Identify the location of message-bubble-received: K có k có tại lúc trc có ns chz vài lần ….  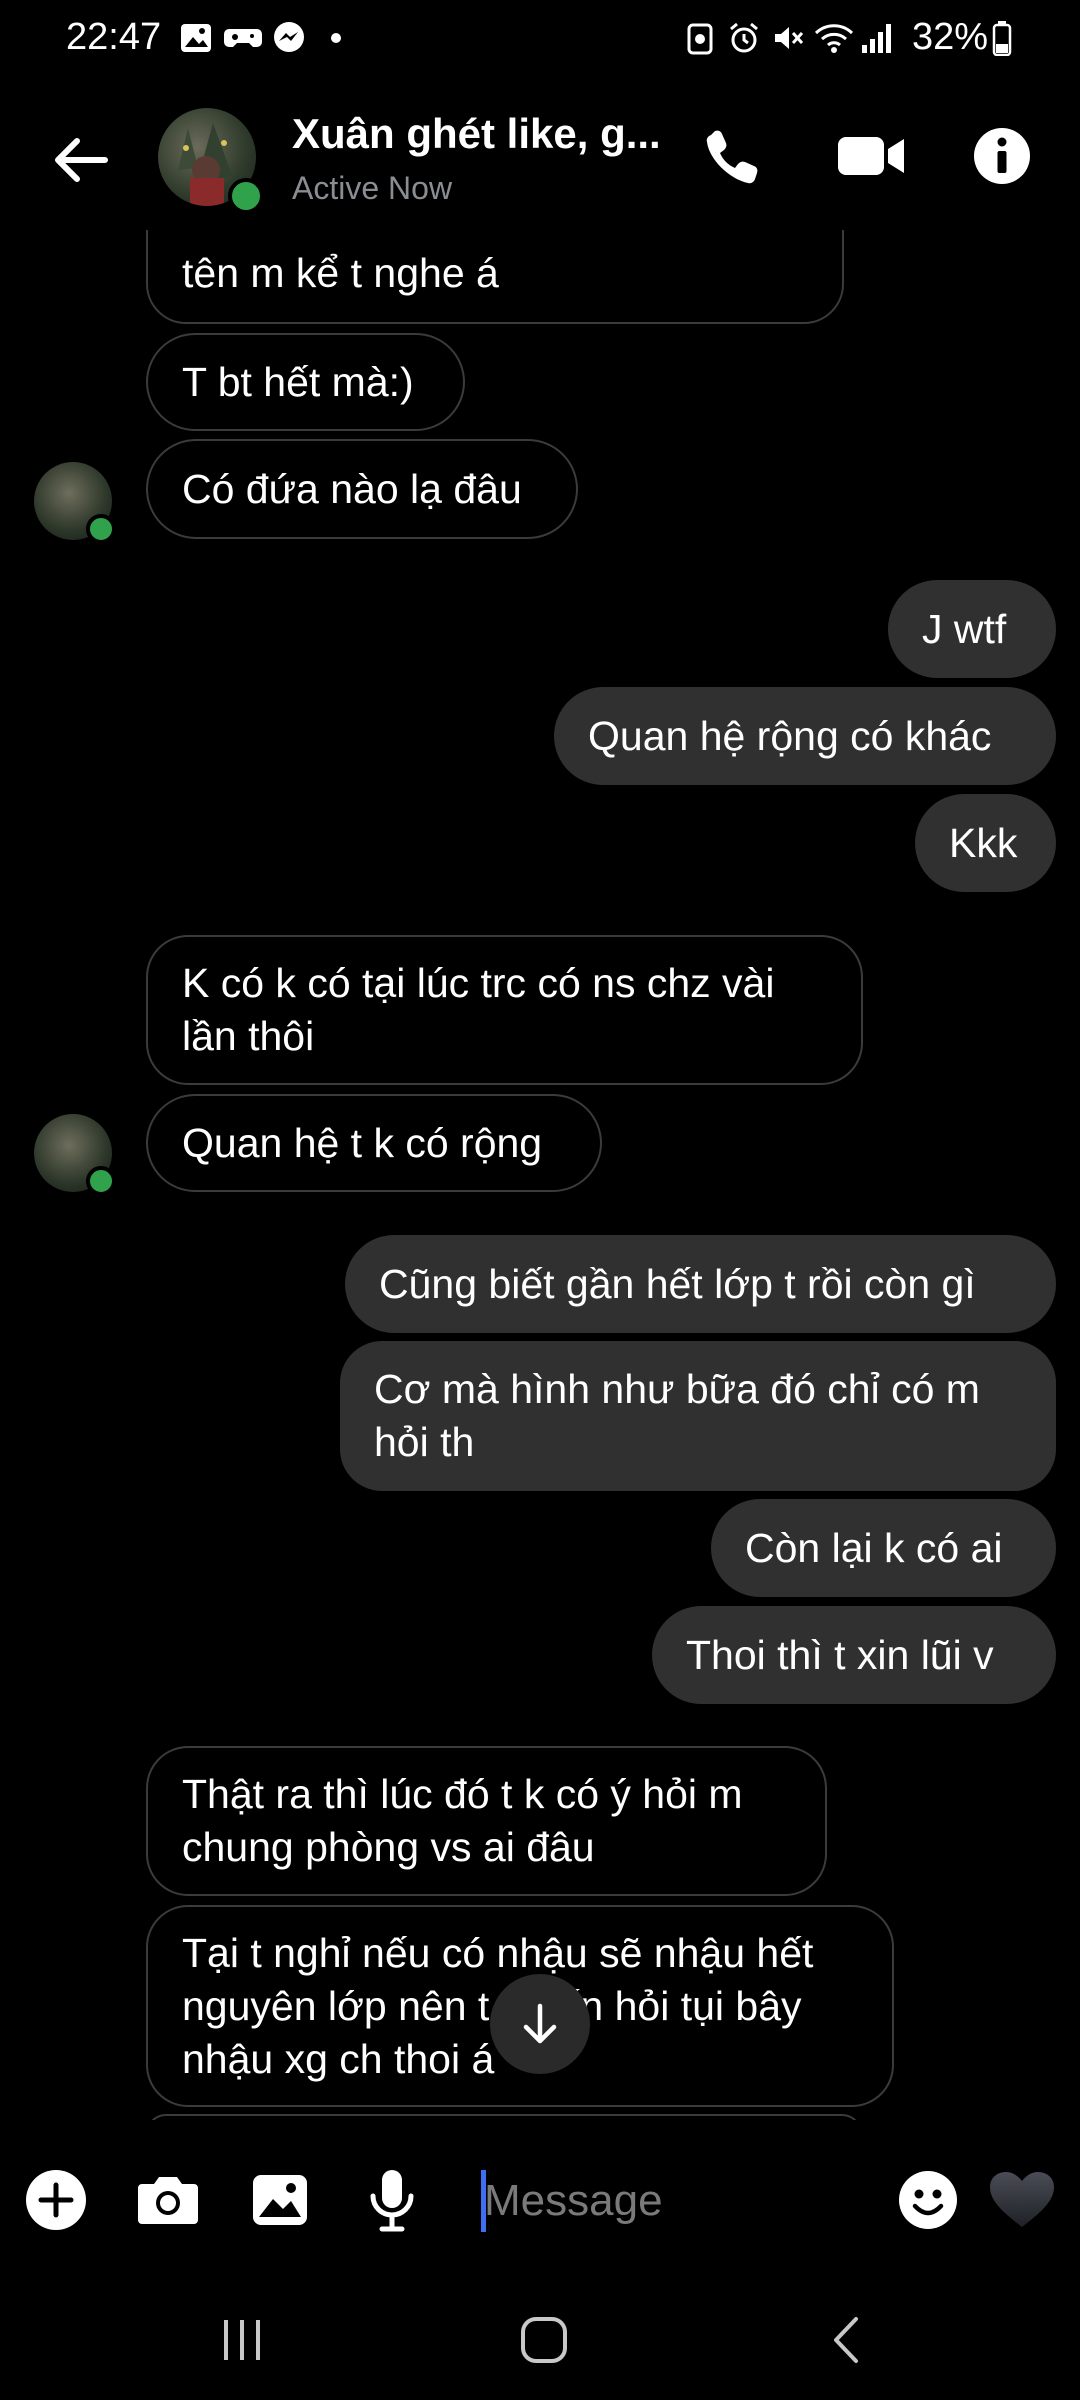
(504, 1010).